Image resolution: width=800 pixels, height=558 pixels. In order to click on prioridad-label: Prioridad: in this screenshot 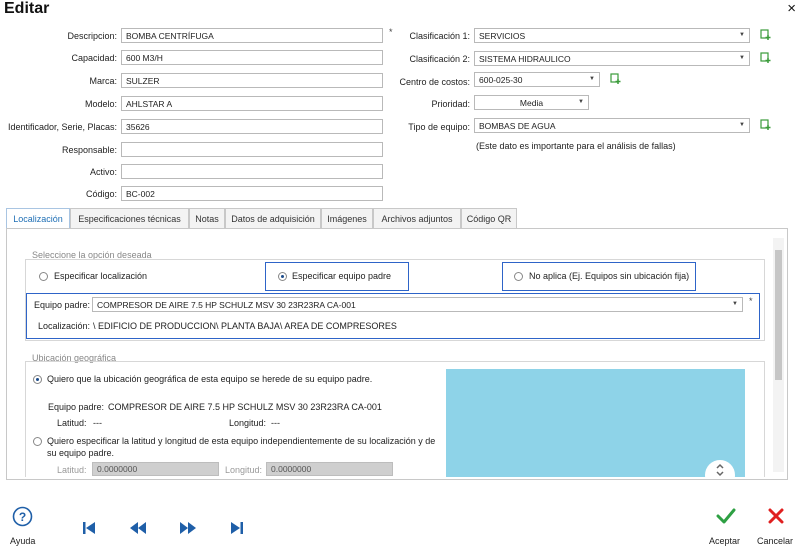, I will do `click(450, 104)`.